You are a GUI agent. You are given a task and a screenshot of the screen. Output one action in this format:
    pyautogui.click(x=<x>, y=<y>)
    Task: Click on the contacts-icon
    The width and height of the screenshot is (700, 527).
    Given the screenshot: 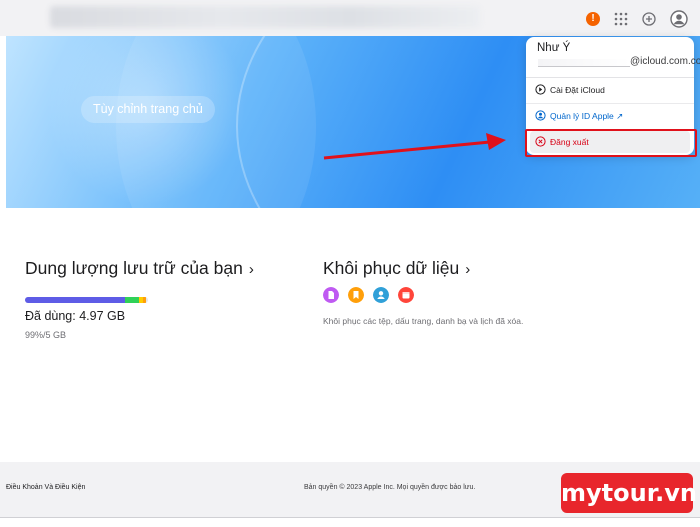 What is the action you would take?
    pyautogui.click(x=381, y=295)
    